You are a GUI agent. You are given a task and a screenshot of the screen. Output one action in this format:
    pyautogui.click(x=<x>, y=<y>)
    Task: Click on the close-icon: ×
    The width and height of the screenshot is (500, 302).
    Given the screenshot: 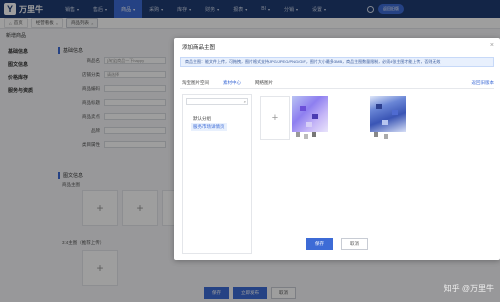 What is the action you would take?
    pyautogui.click(x=492, y=45)
    